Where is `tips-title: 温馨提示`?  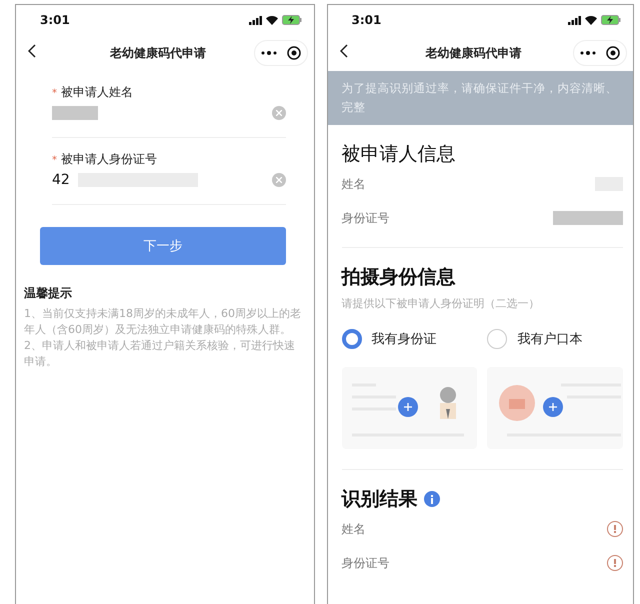
tips-title: 温馨提示 is located at coordinates (48, 293).